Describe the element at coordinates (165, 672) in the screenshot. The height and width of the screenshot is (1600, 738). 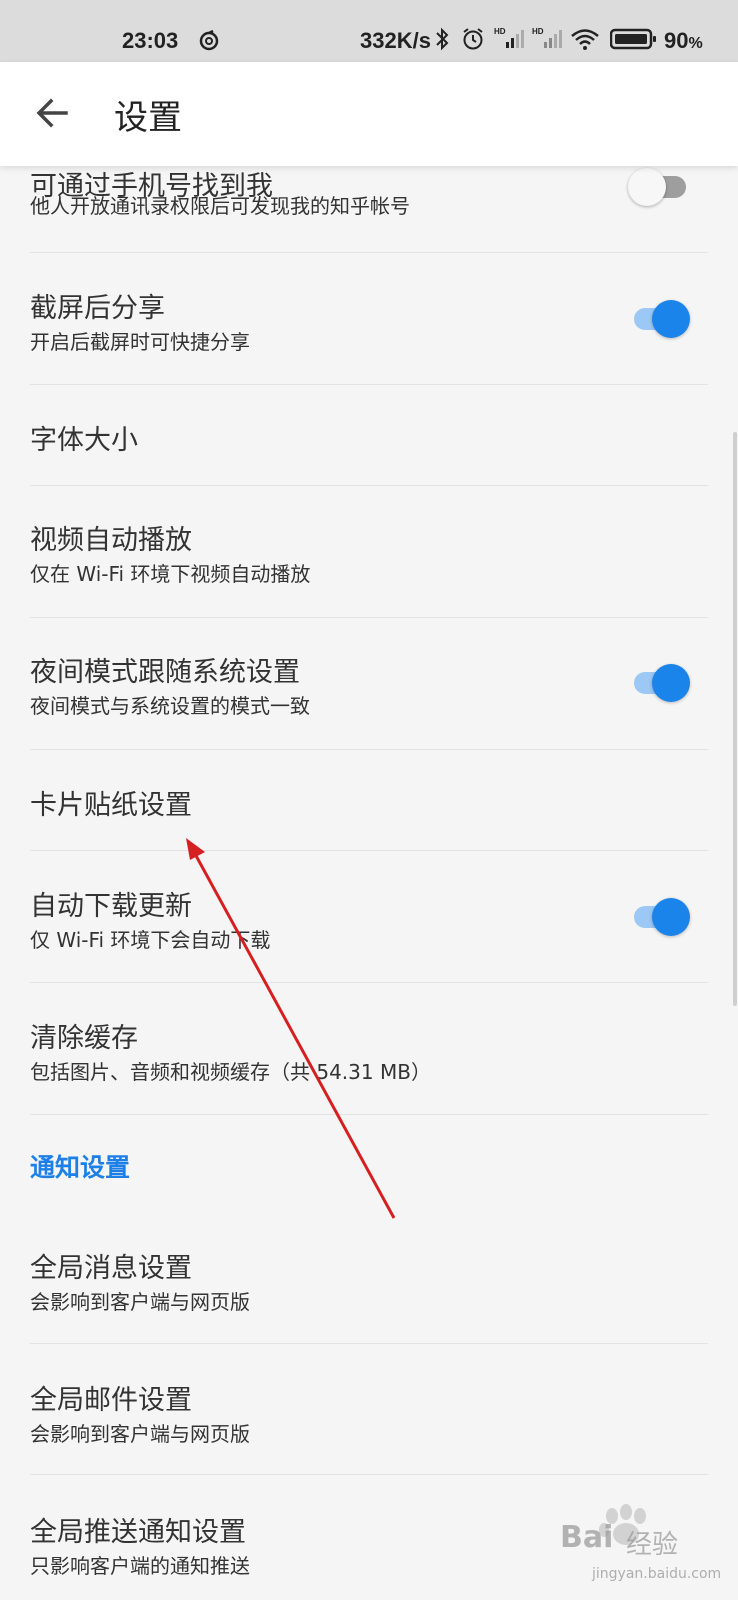
I see `setting-title: 夜间模式跟随系统设置` at that location.